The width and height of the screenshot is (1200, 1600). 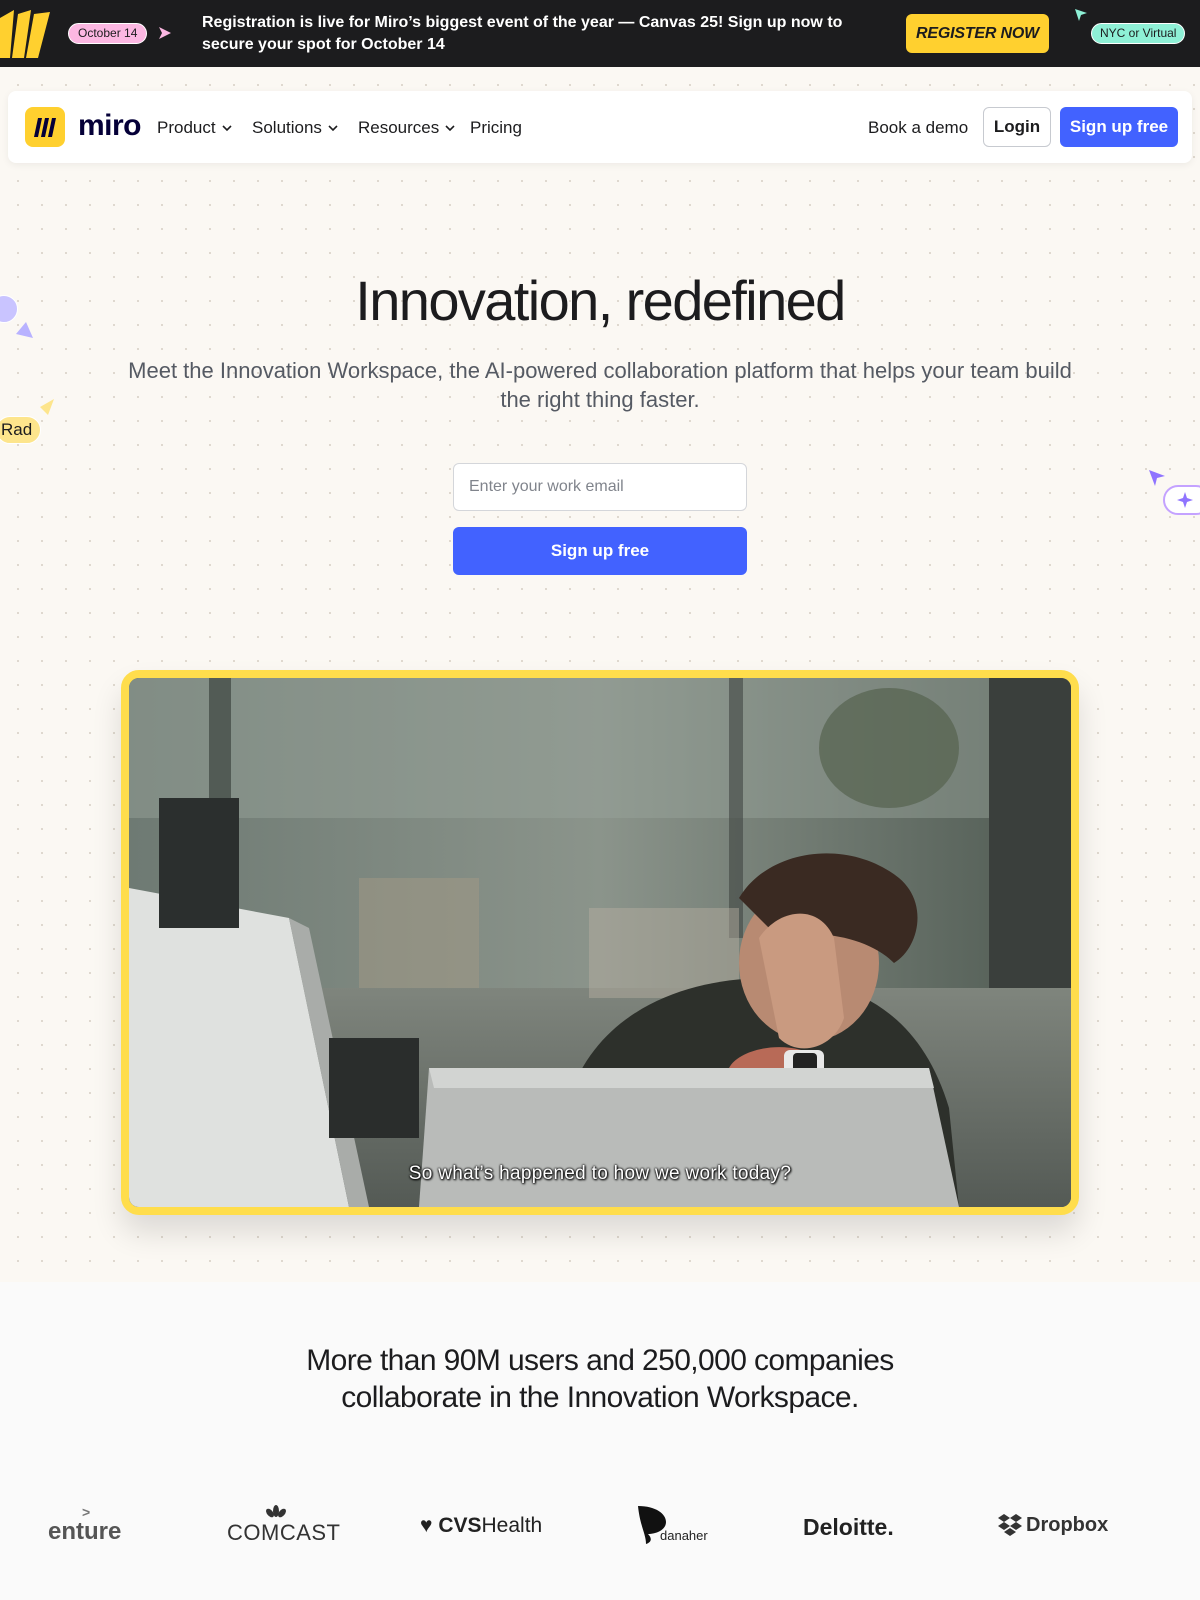 I want to click on register-now-button: REGISTER NOW, so click(x=977, y=33).